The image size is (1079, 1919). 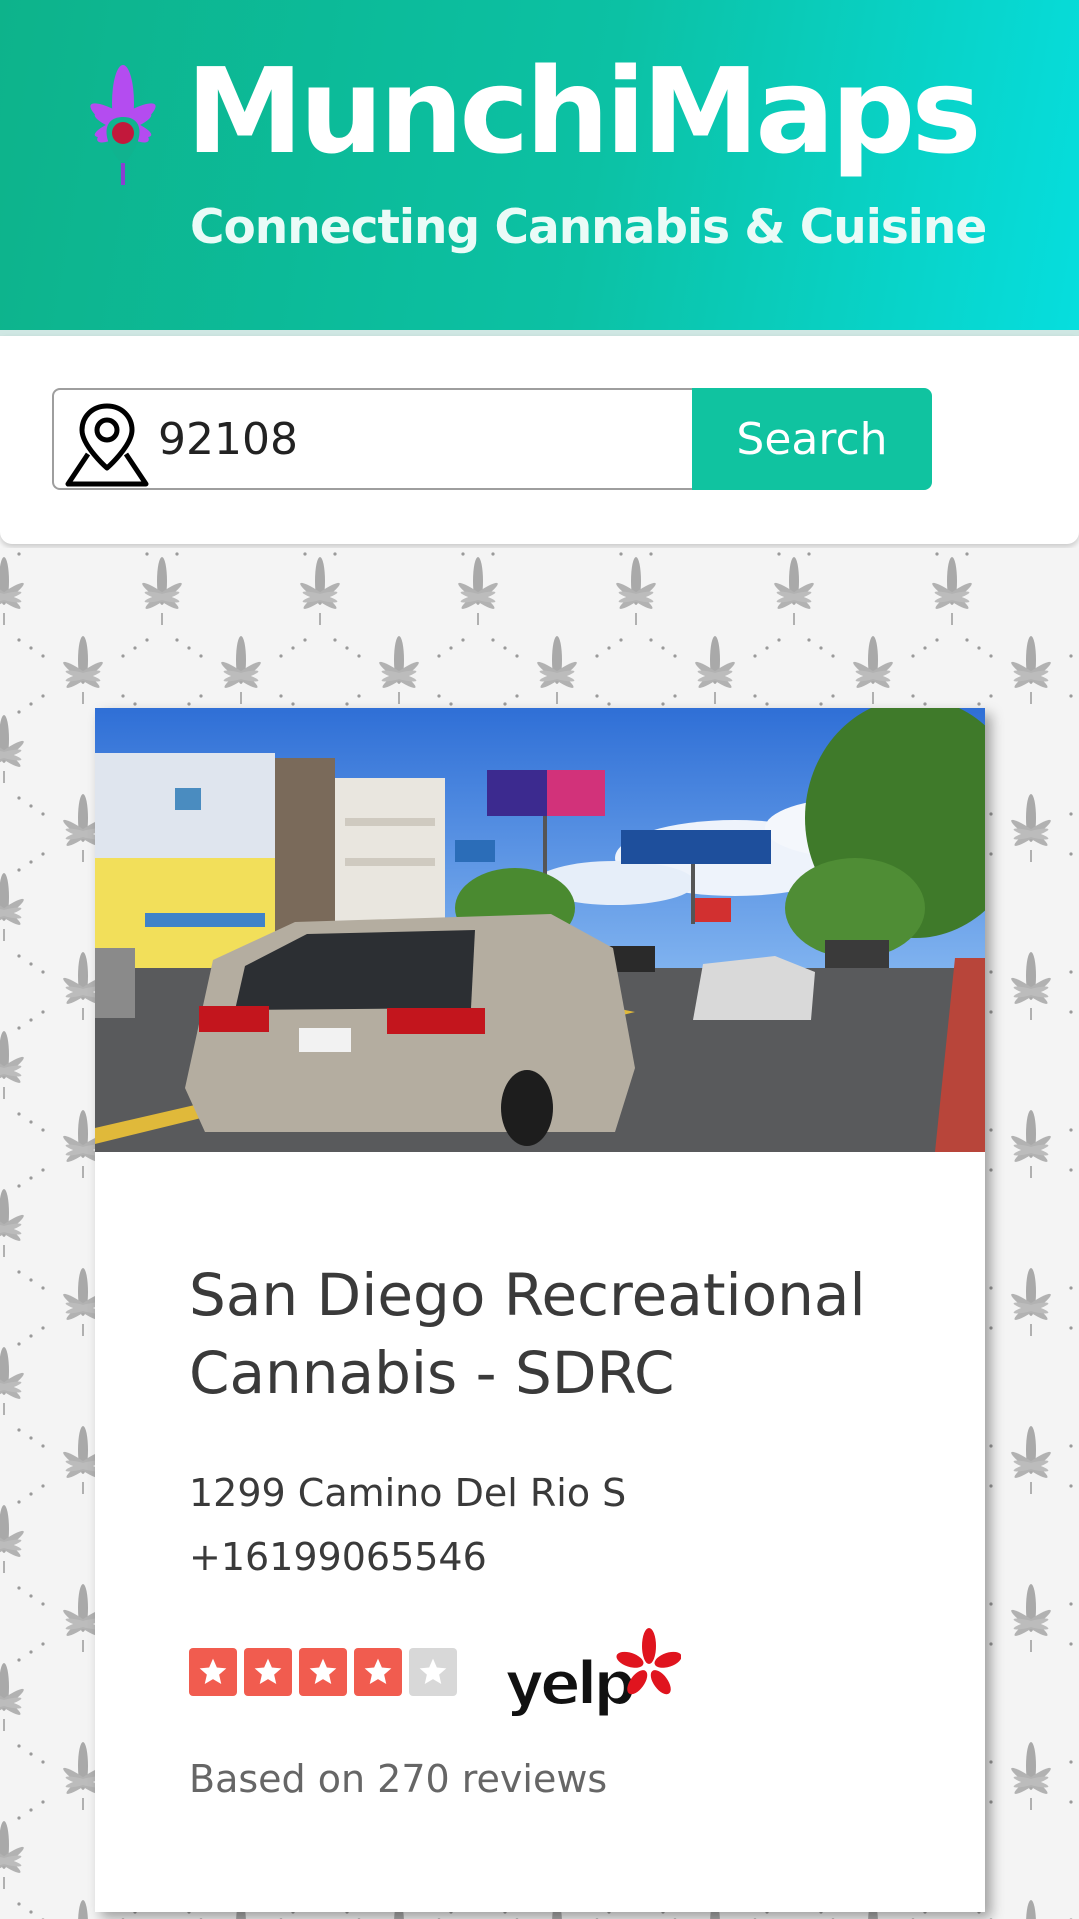 What do you see at coordinates (559, 1334) in the screenshot?
I see `dispensary-name: San Diego Recreational Cannabis - SDRC` at bounding box center [559, 1334].